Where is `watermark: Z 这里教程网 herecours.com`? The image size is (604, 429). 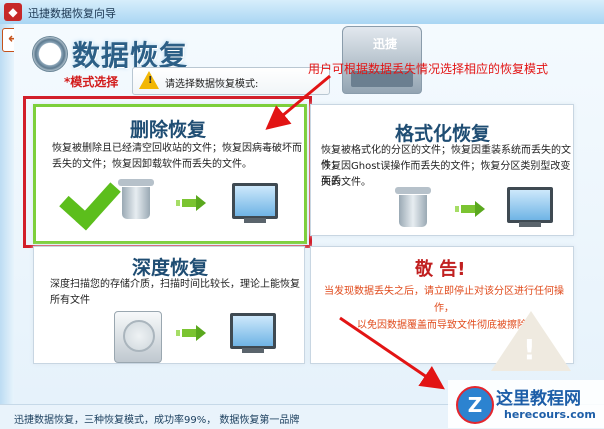 watermark: Z 这里教程网 herecours.com is located at coordinates (526, 404).